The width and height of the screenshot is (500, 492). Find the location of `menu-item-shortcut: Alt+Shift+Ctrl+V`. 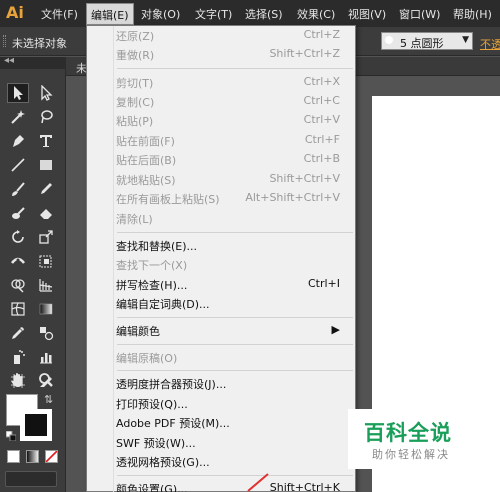

menu-item-shortcut: Alt+Shift+Ctrl+V is located at coordinates (292, 197).